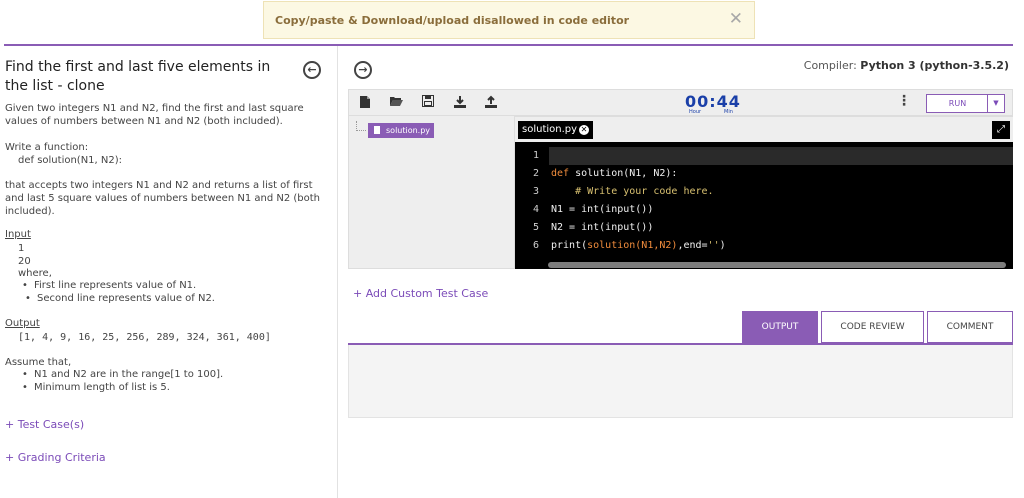  What do you see at coordinates (363, 70) in the screenshot?
I see `expand-right-icon: →` at bounding box center [363, 70].